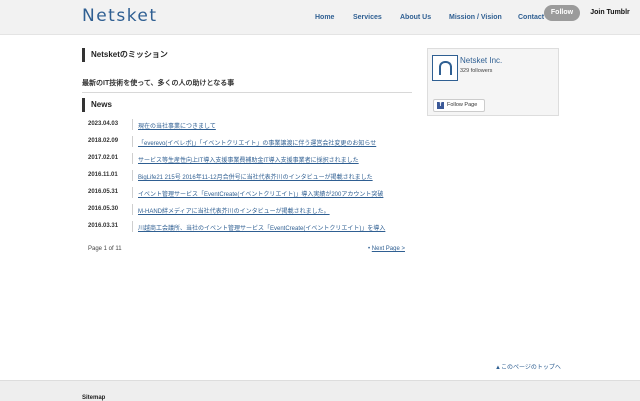 The width and height of the screenshot is (640, 401). Describe the element at coordinates (103, 158) in the screenshot. I see `news-date: 2017.02.01` at that location.